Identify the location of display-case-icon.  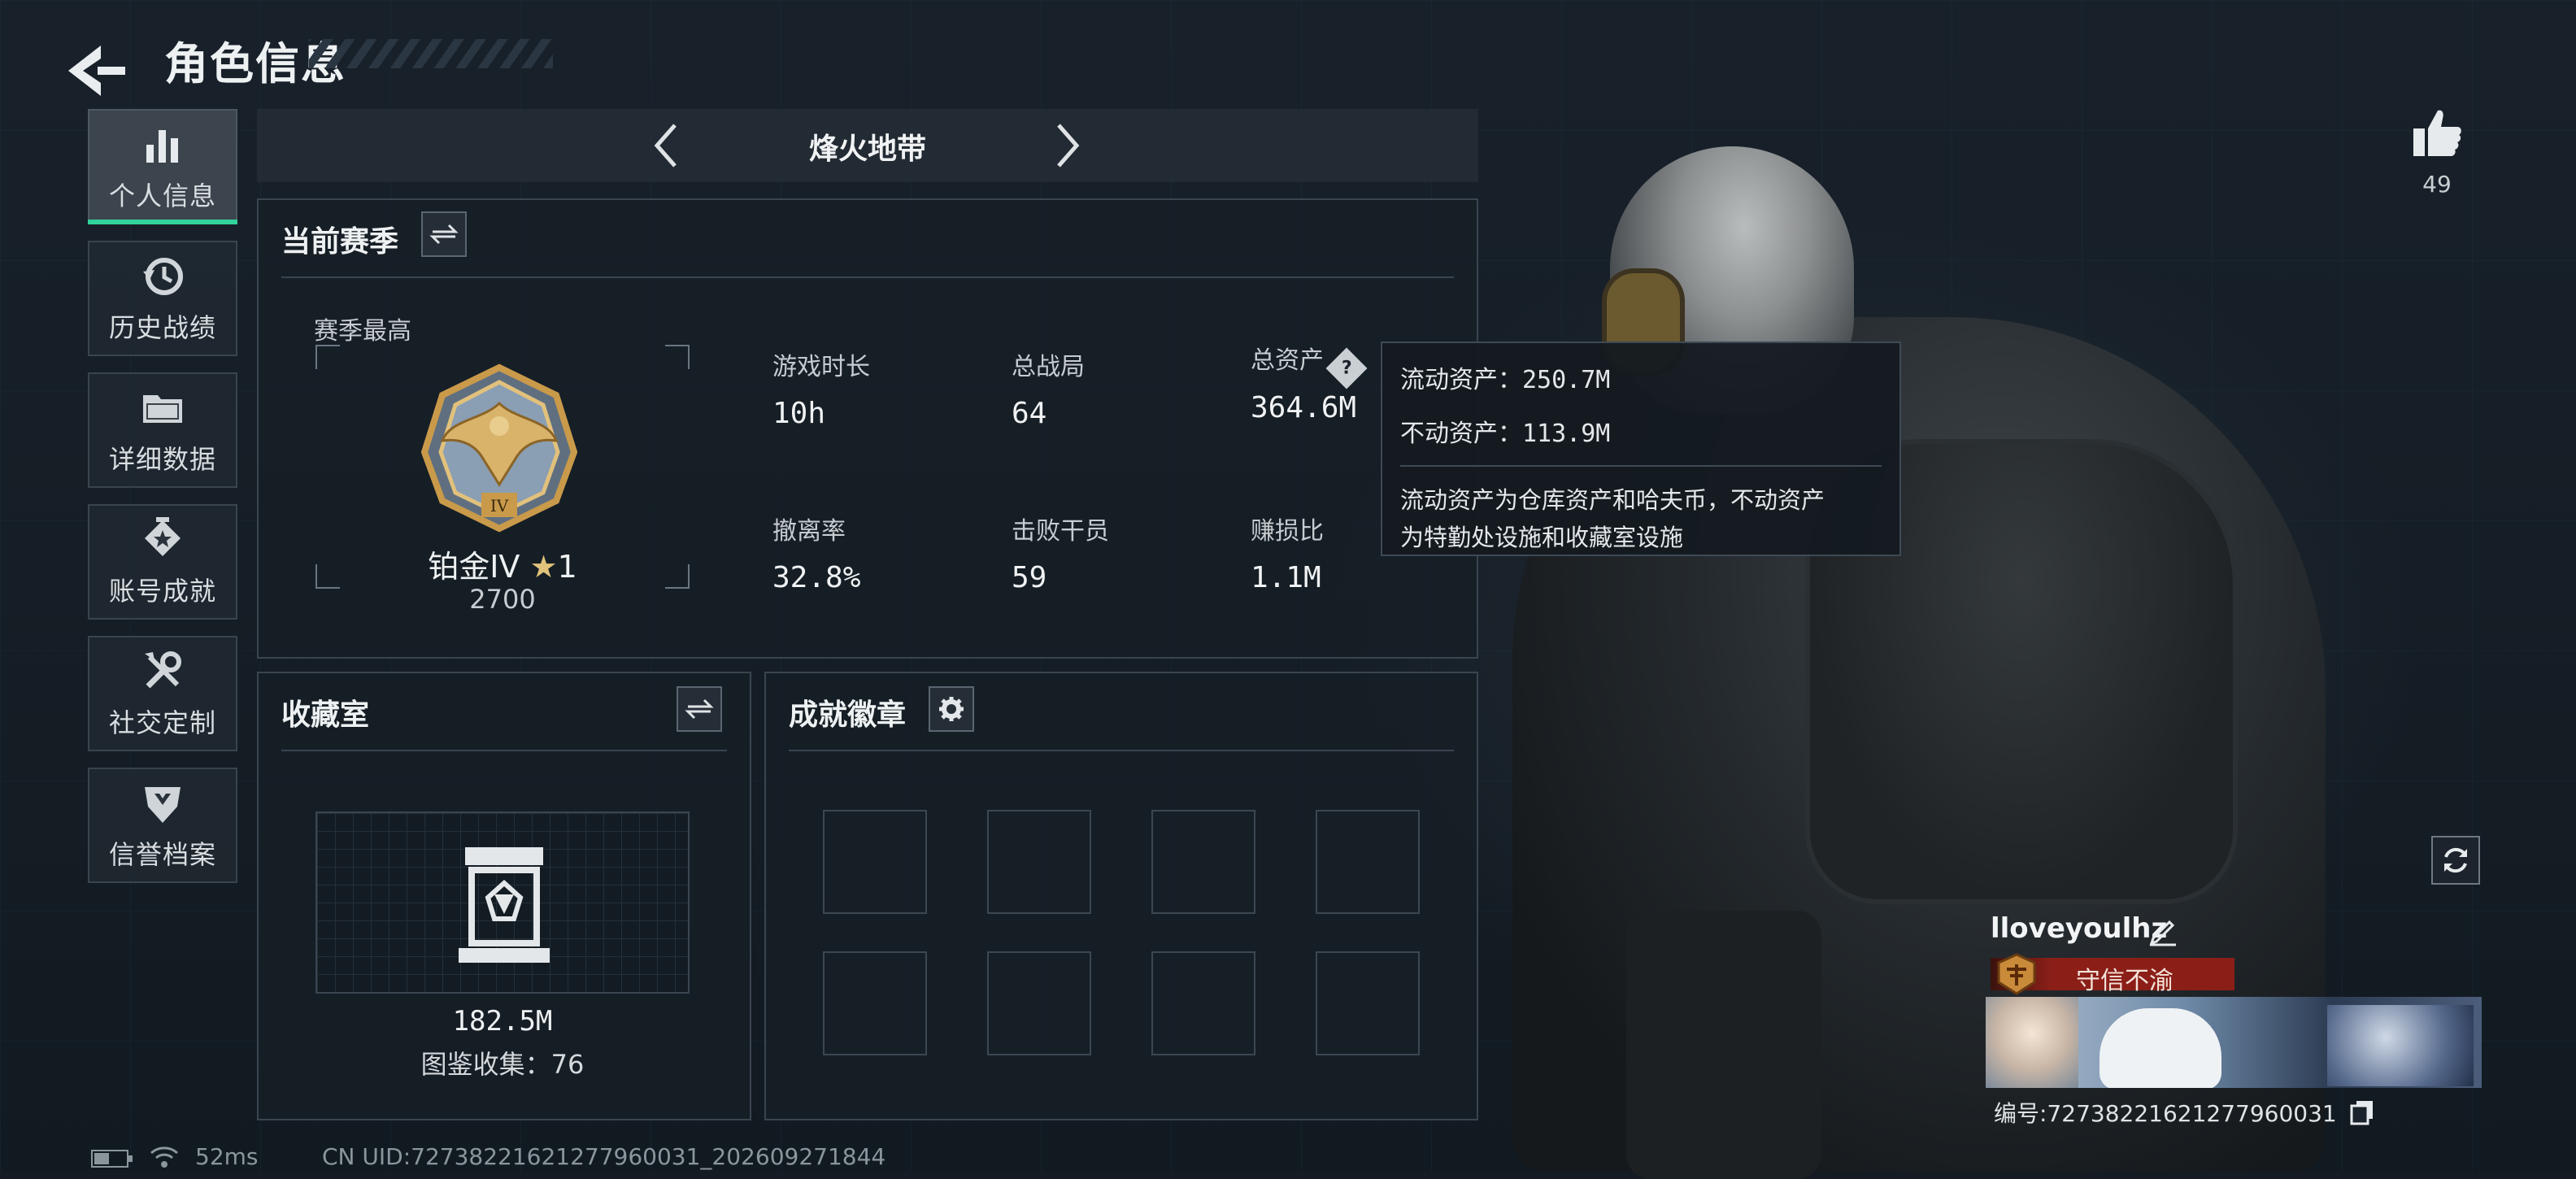
(505, 905).